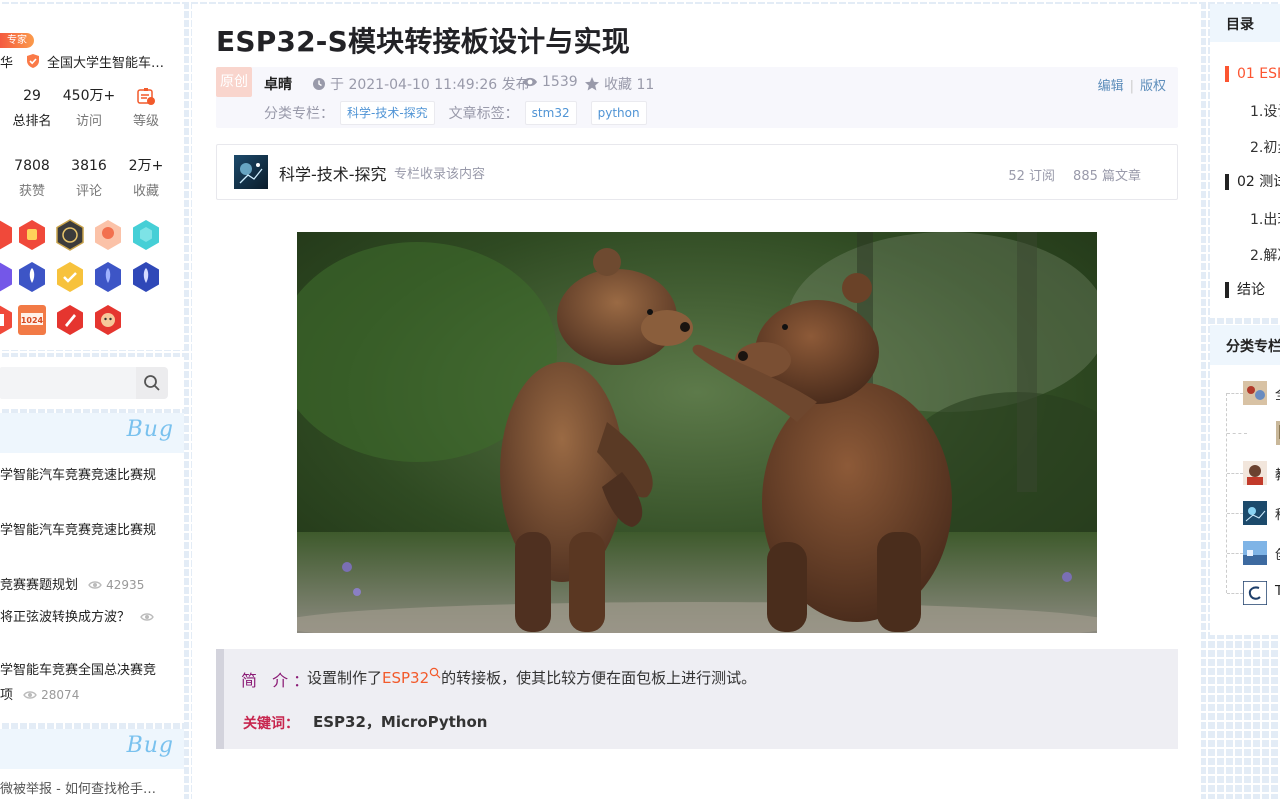  I want to click on hot-article-title: 将正弦波转换成方波？, so click(65, 617).